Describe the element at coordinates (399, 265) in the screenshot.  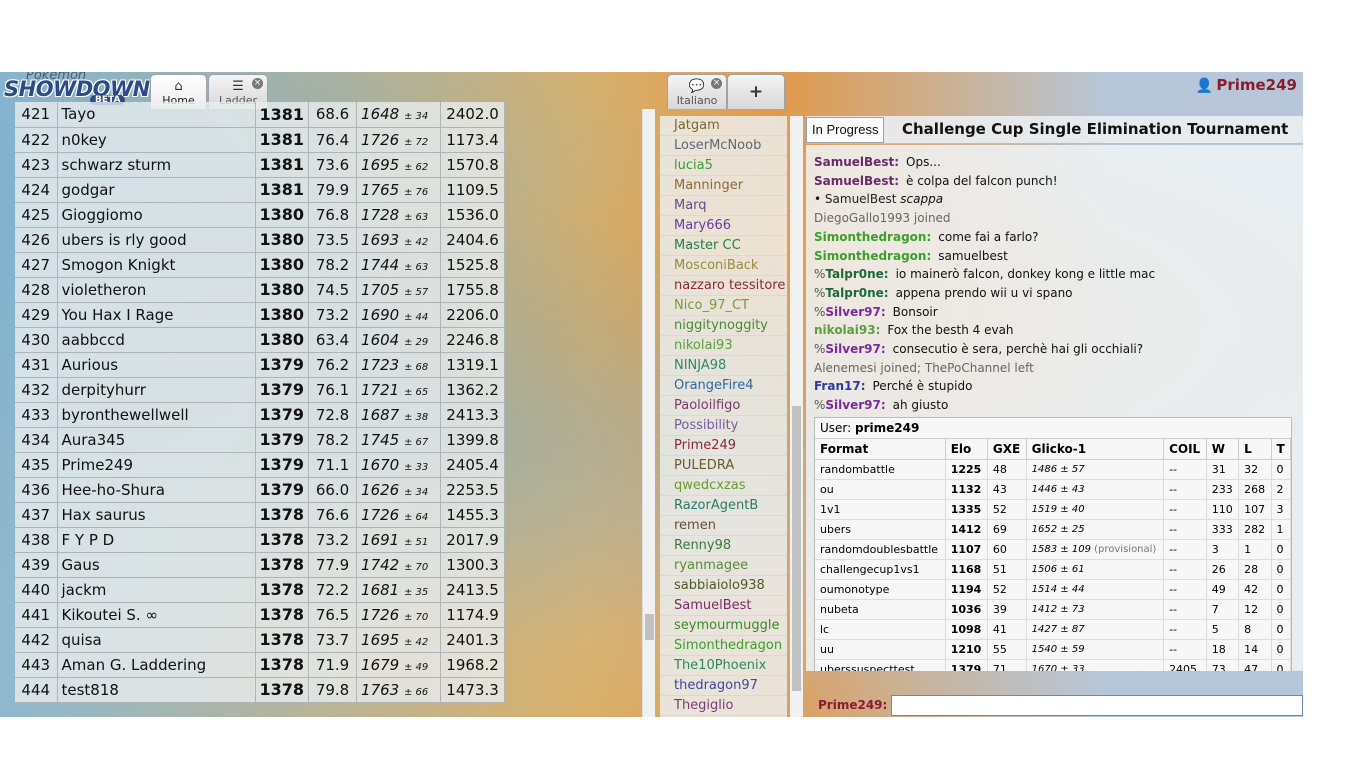
I see `ladder-glicko: 1744 ± 63` at that location.